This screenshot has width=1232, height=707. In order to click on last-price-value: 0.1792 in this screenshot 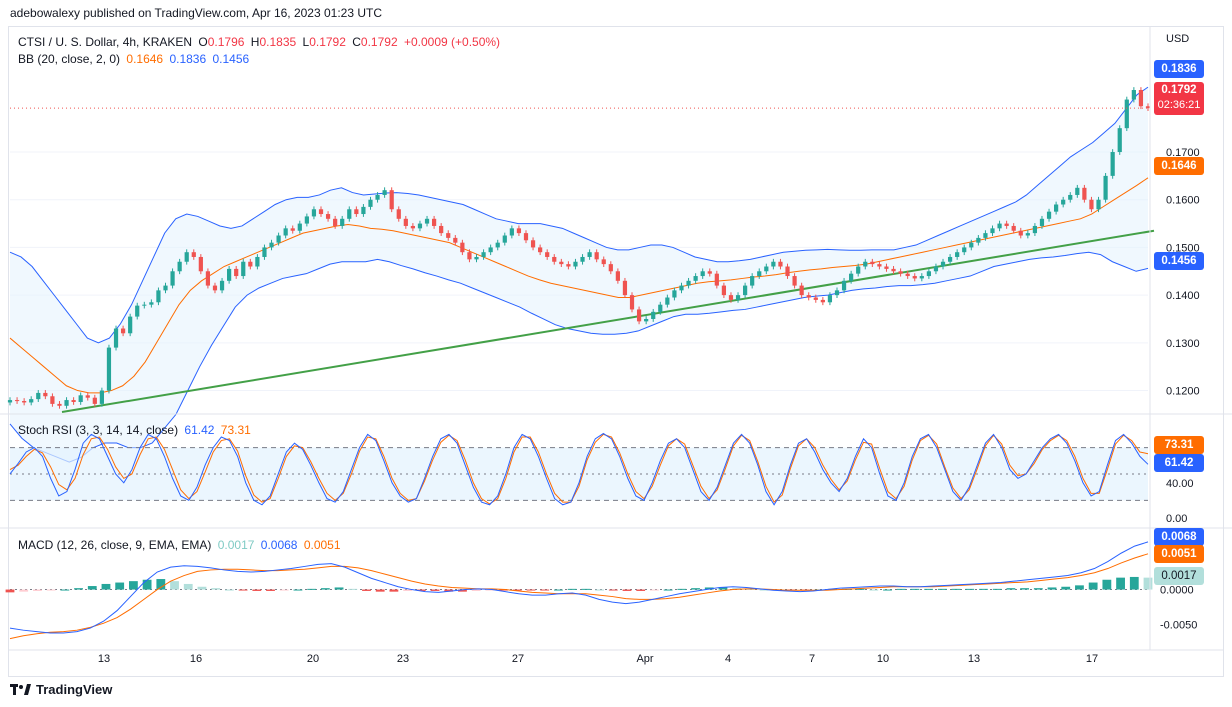, I will do `click(1179, 90)`.